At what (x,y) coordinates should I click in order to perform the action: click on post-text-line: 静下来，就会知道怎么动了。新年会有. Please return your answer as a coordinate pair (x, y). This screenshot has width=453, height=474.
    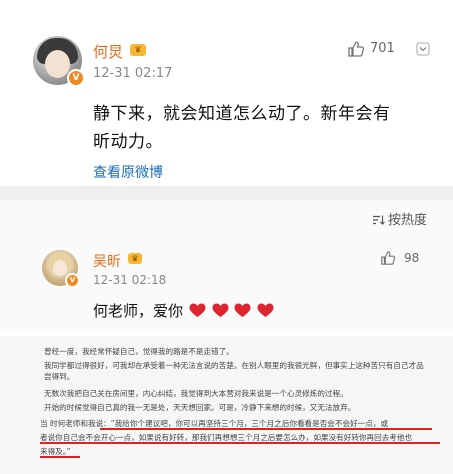
    Looking at the image, I should click on (242, 114).